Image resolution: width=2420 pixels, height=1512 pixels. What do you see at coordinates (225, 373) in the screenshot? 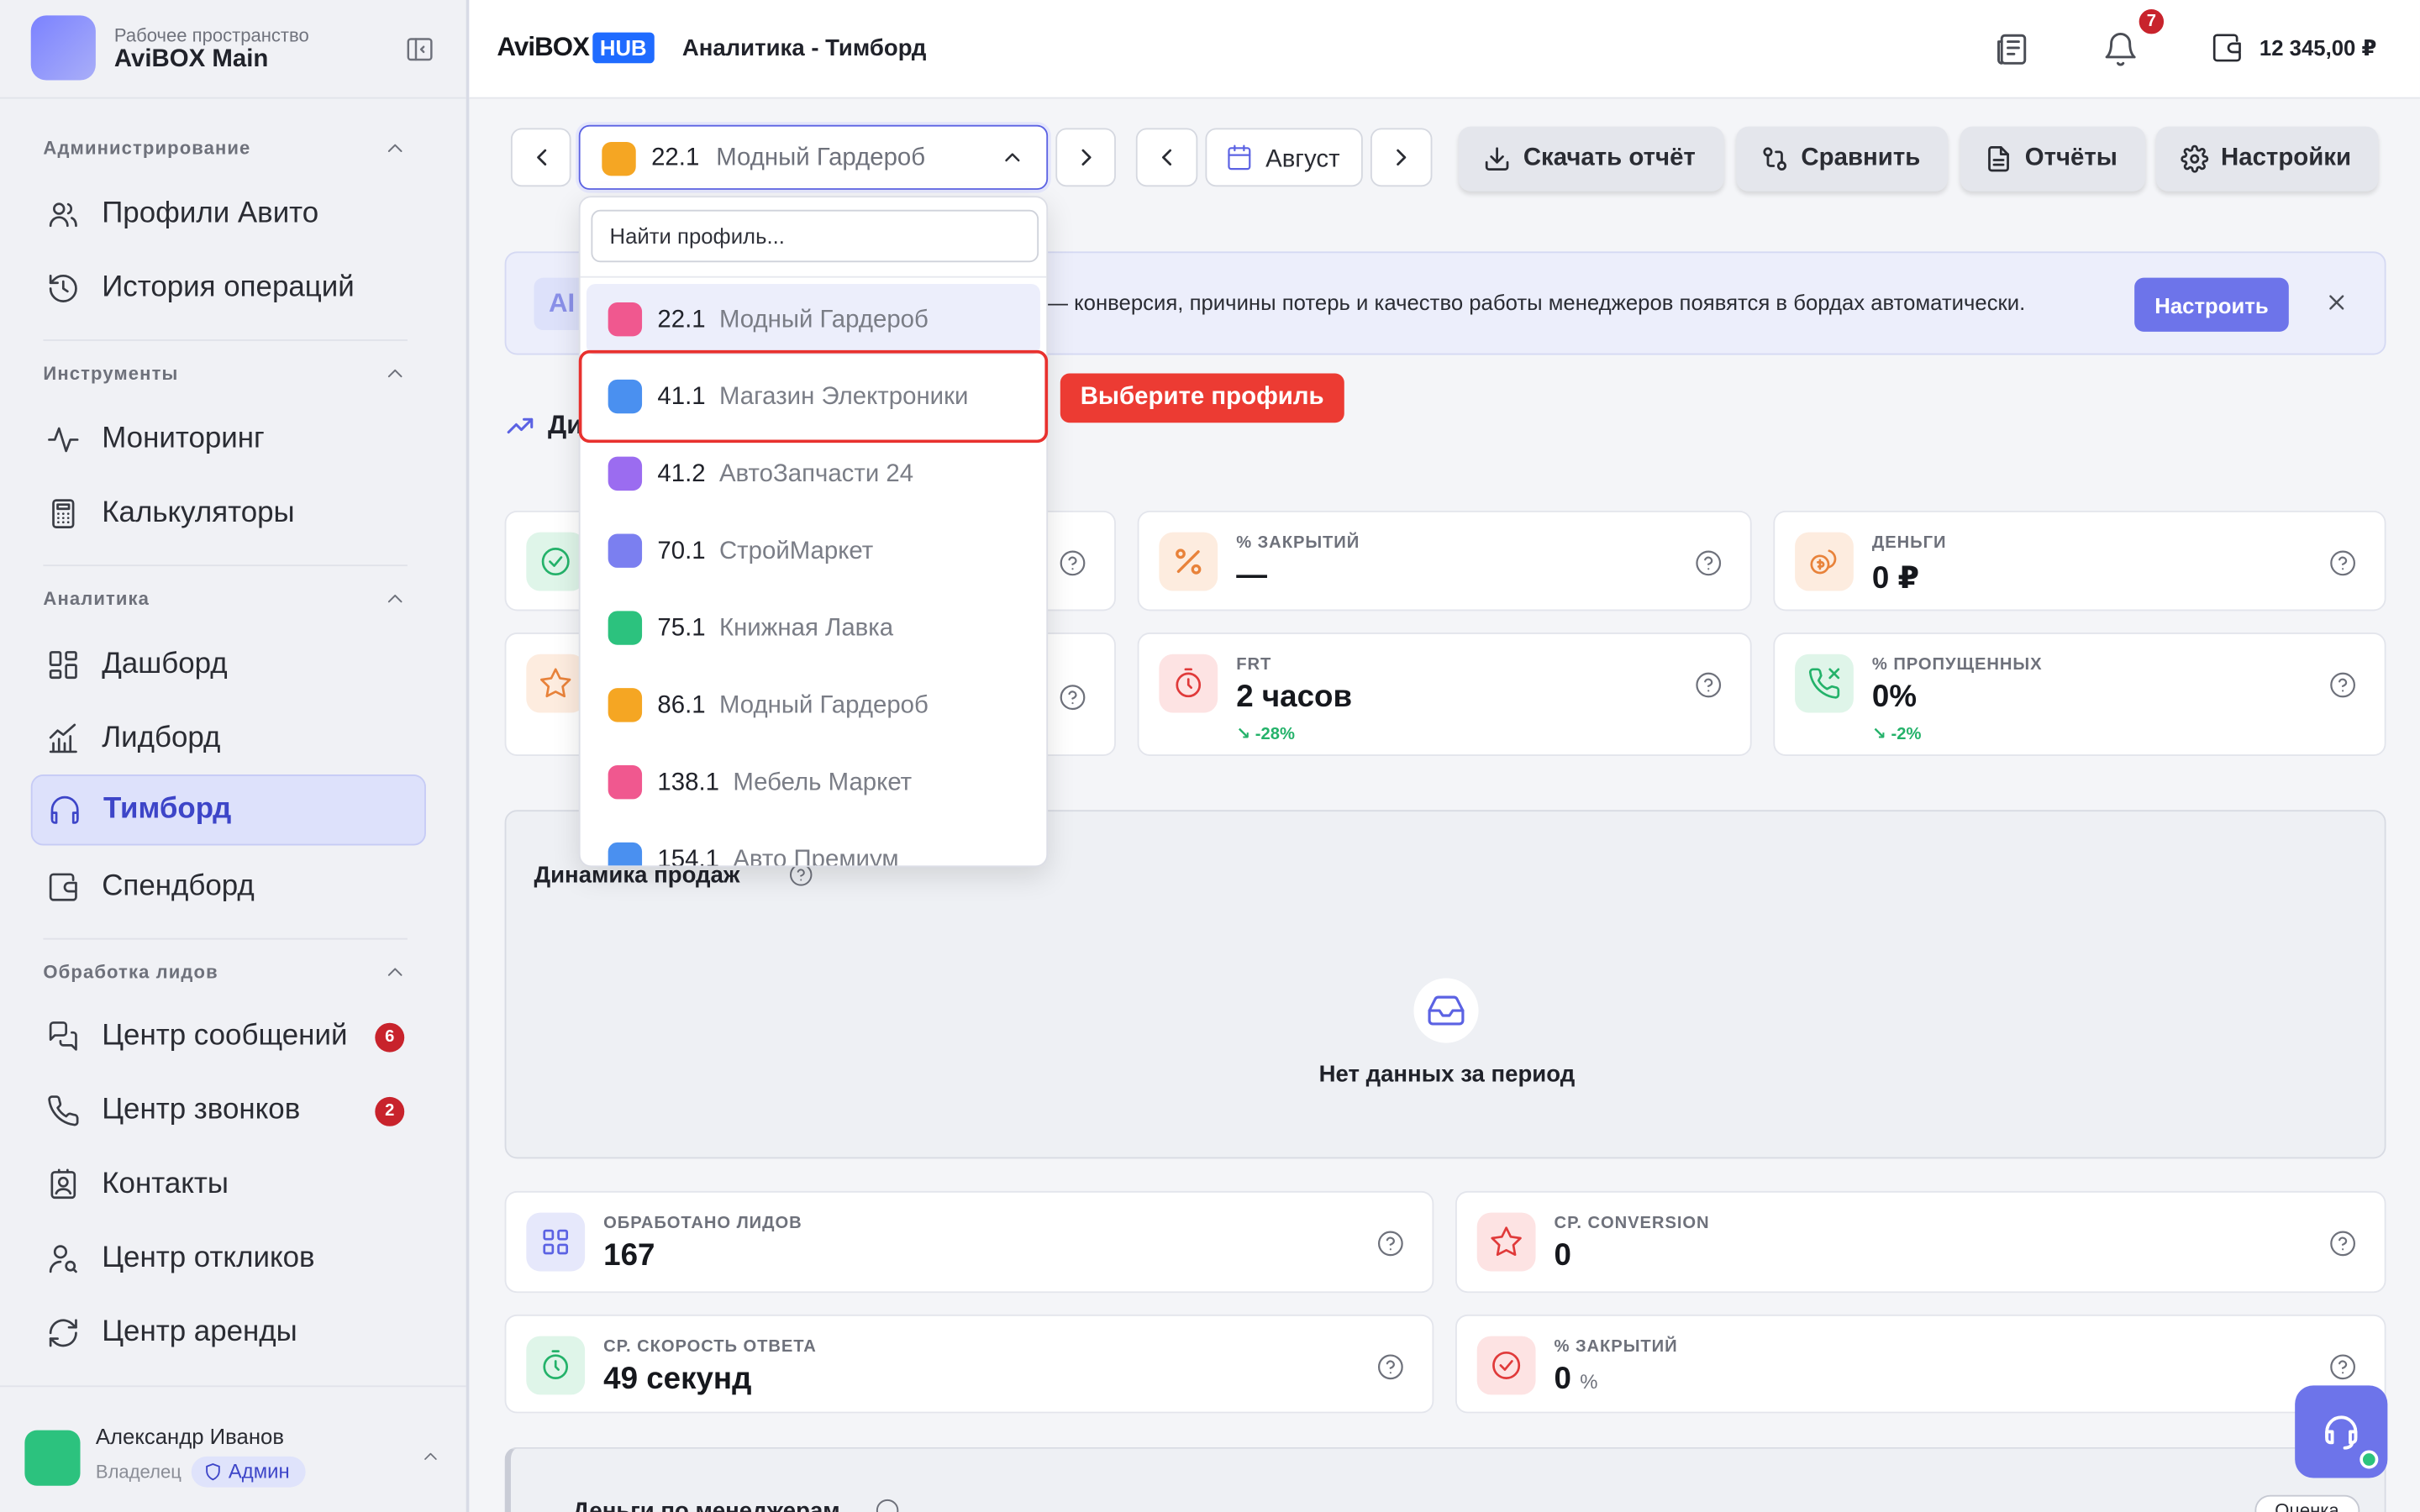
I see `section-tools: Инструменты` at bounding box center [225, 373].